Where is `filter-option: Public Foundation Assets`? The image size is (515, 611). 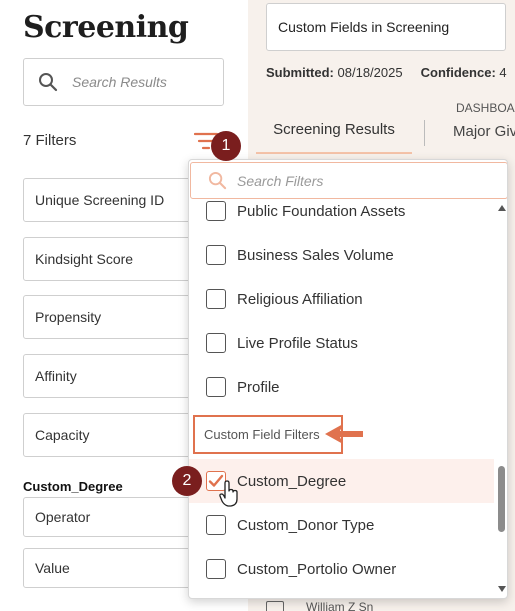 filter-option: Public Foundation Assets is located at coordinates (341, 211).